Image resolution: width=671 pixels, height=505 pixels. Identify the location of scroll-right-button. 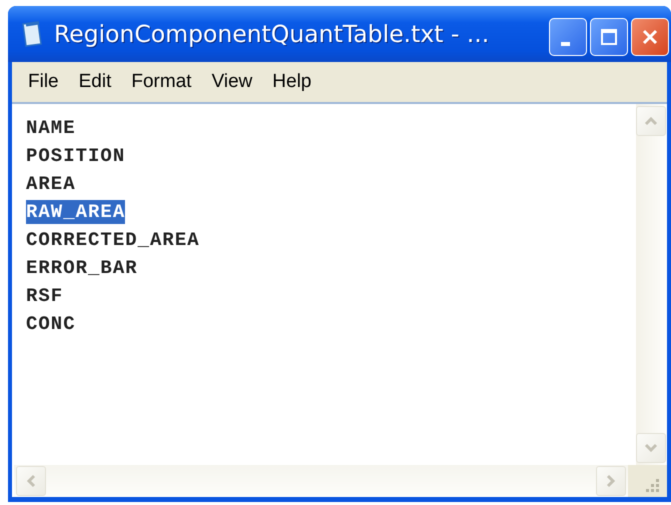
(611, 481).